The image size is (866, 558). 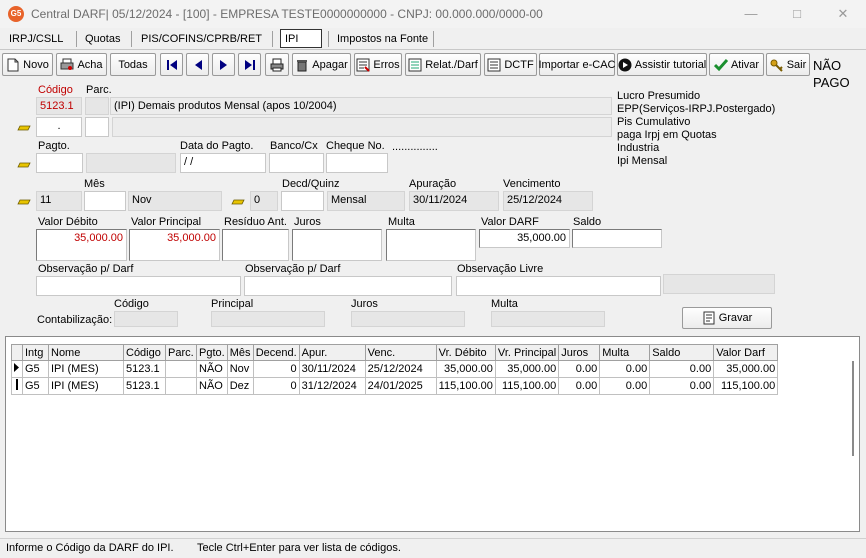 What do you see at coordinates (212, 352) in the screenshot?
I see `col-header: Pgto.` at bounding box center [212, 352].